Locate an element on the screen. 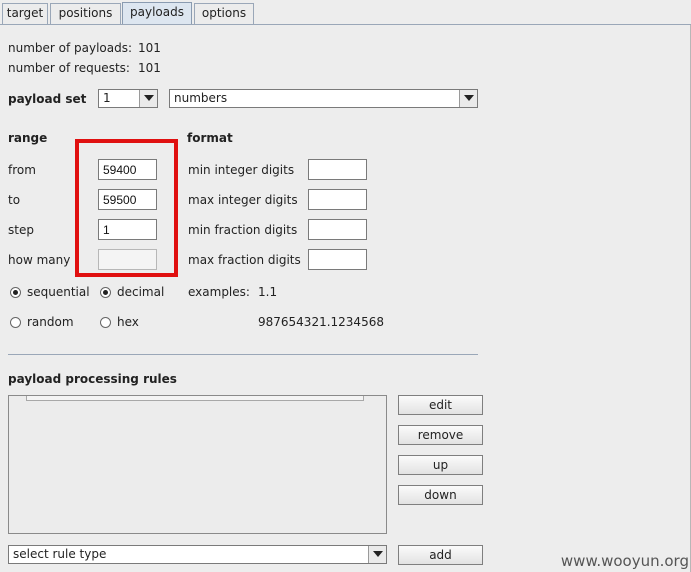 The width and height of the screenshot is (691, 572). how-many-label: how many is located at coordinates (39, 260).